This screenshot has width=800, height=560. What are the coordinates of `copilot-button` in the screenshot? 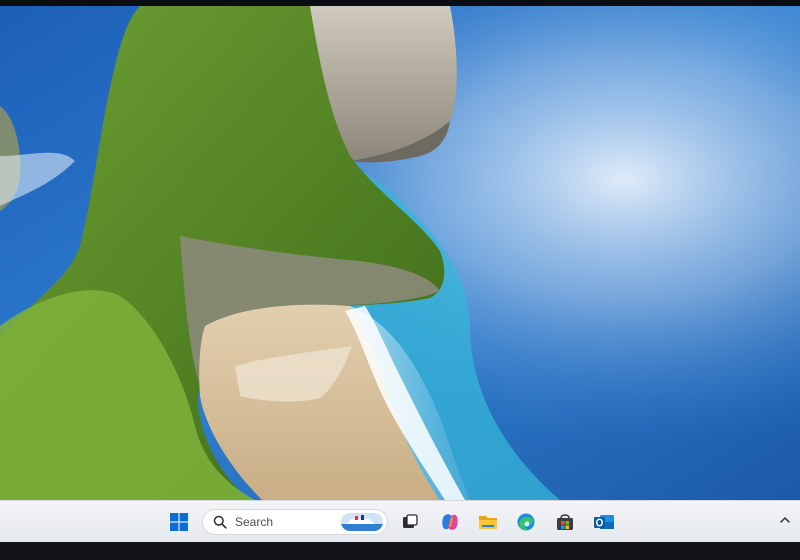 It's located at (450, 522).